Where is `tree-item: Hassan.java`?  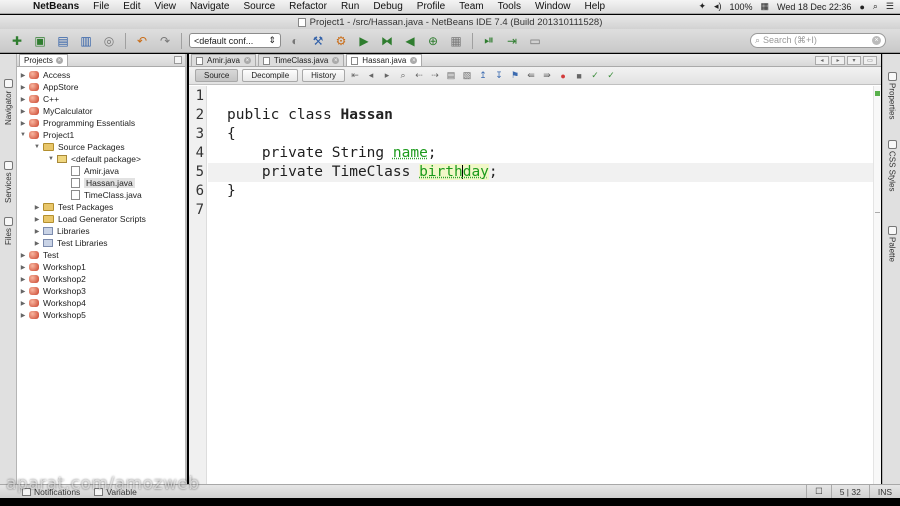
tree-item: Hassan.java is located at coordinates (76, 183).